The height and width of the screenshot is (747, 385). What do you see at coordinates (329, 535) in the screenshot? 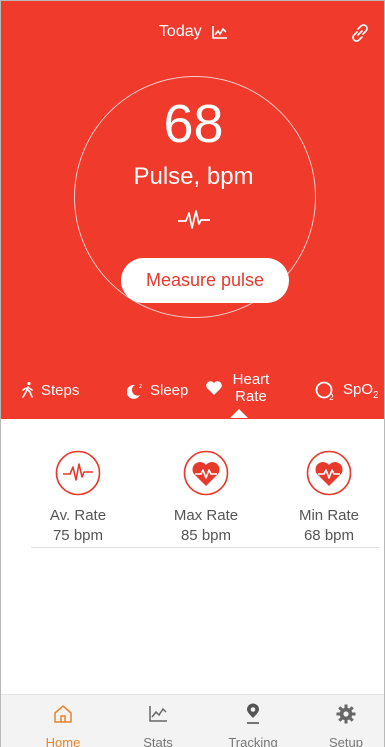
I see `rate-value: 68 bpm` at bounding box center [329, 535].